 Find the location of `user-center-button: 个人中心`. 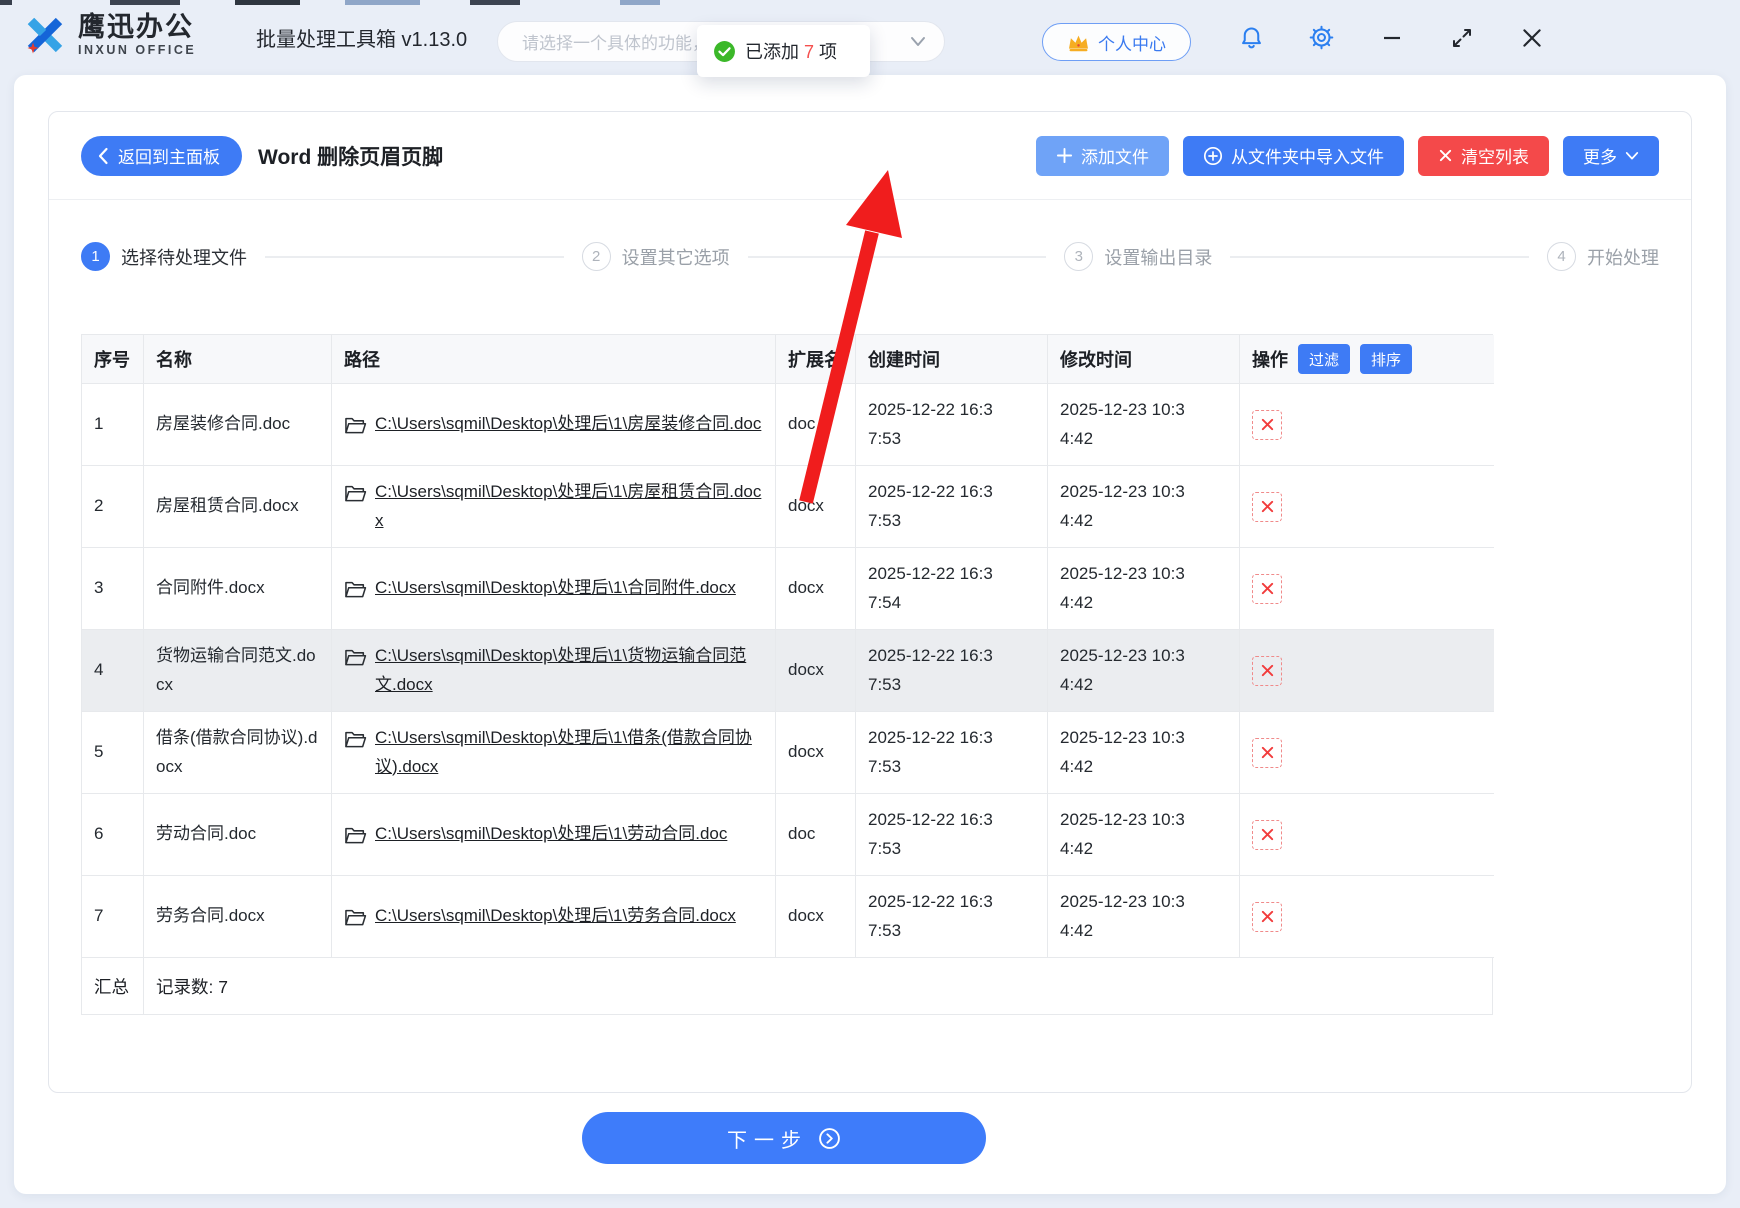

user-center-button: 个人中心 is located at coordinates (1116, 42).